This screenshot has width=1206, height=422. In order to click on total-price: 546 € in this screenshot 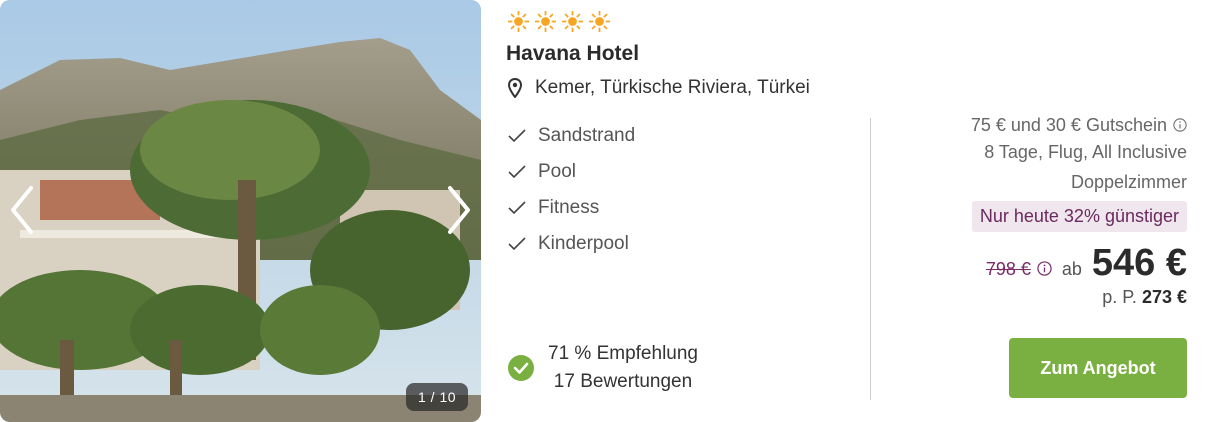, I will do `click(1139, 263)`.